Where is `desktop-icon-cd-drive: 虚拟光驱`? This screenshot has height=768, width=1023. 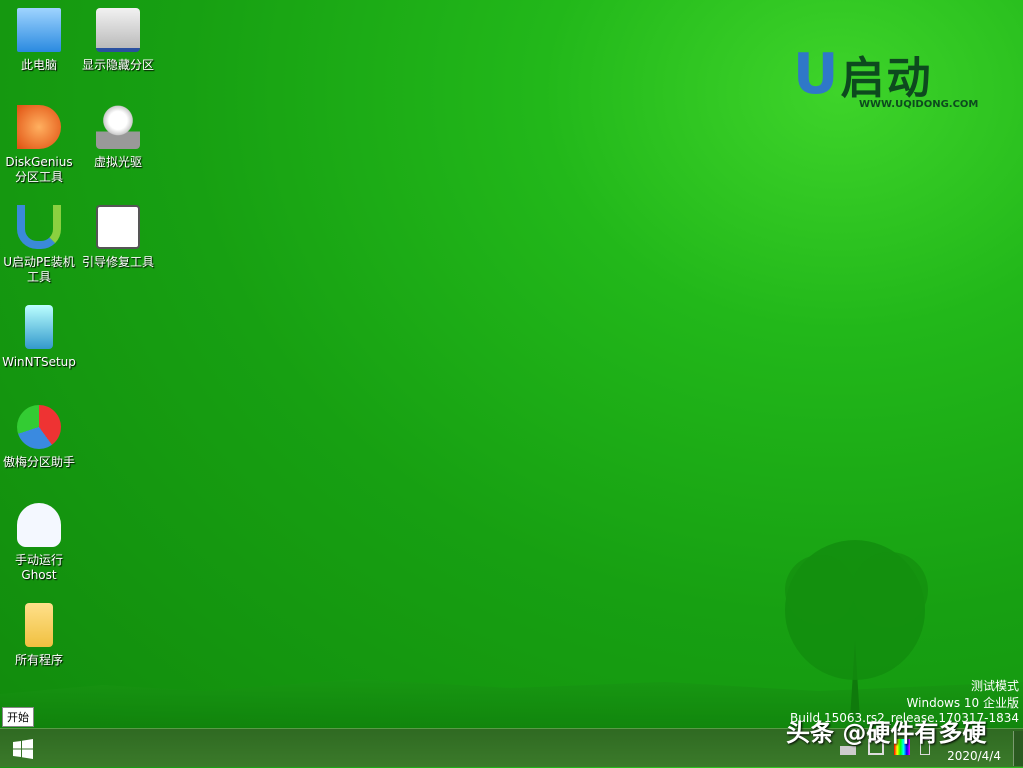
desktop-icon-cd-drive: 虚拟光驱 is located at coordinates (118, 137).